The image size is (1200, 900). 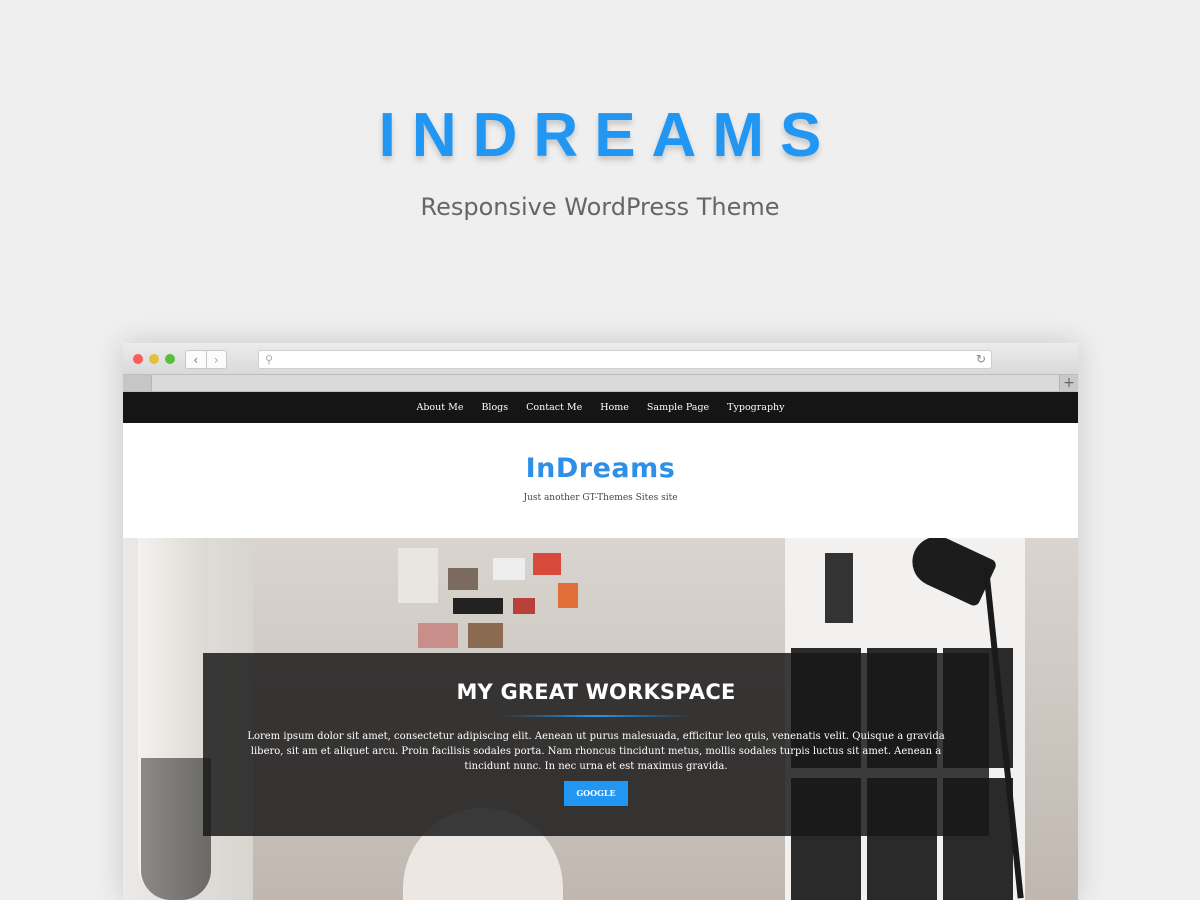 What do you see at coordinates (596, 793) in the screenshot?
I see `google-button: GOOGLE` at bounding box center [596, 793].